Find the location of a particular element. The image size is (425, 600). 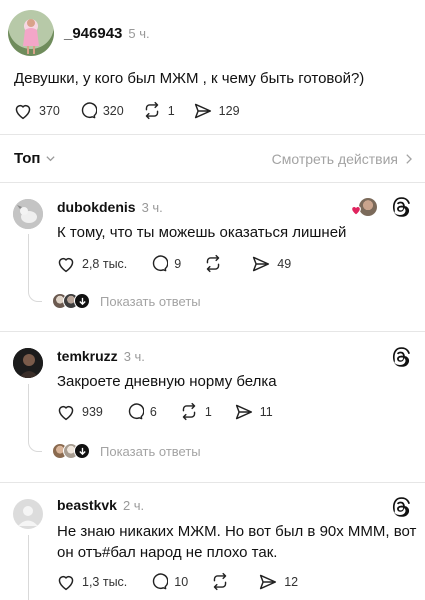

chevron-down-icon is located at coordinates (51, 159).